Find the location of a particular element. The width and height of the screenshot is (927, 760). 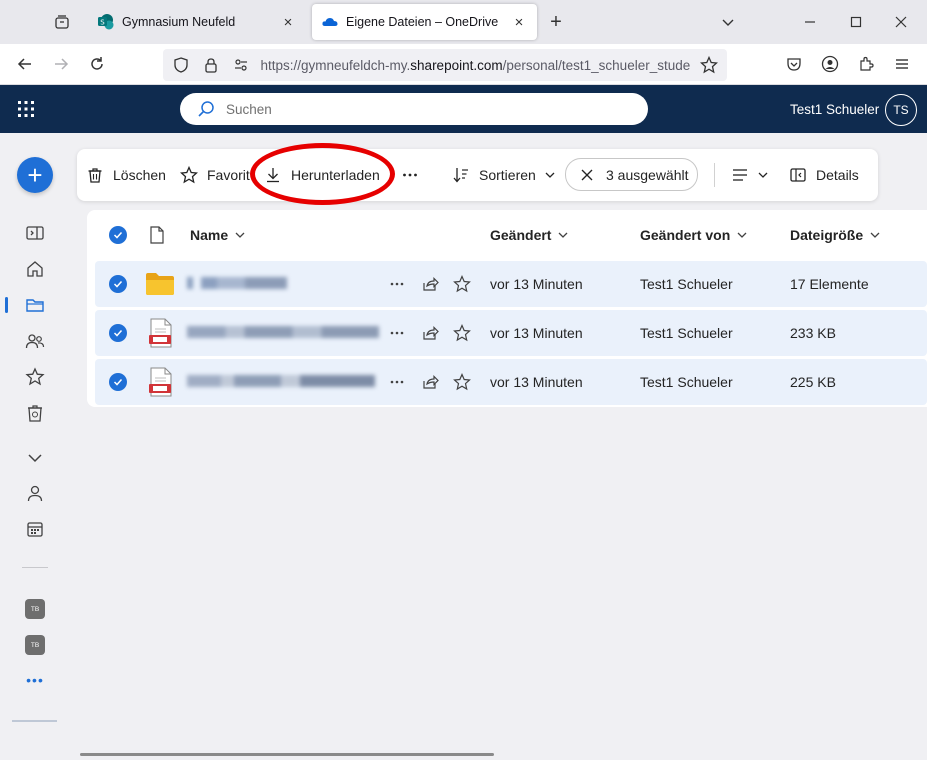

url-path: /personal/test1_schueler_stude is located at coordinates (596, 65).